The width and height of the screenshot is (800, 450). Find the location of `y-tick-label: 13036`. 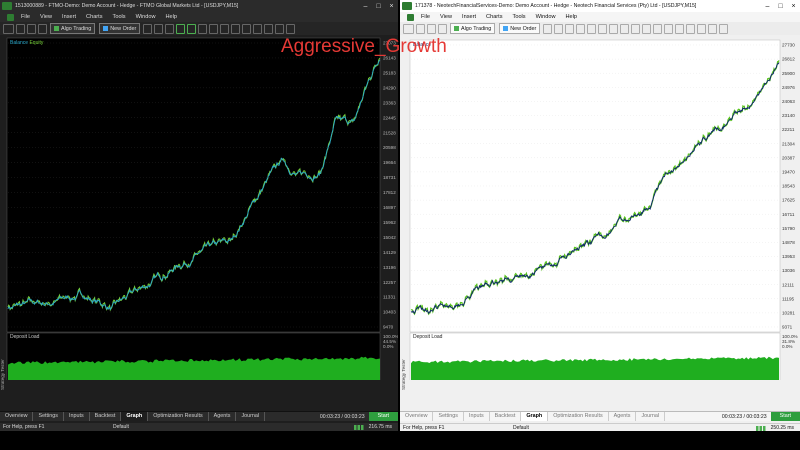

y-tick-label: 13036 is located at coordinates (788, 270).